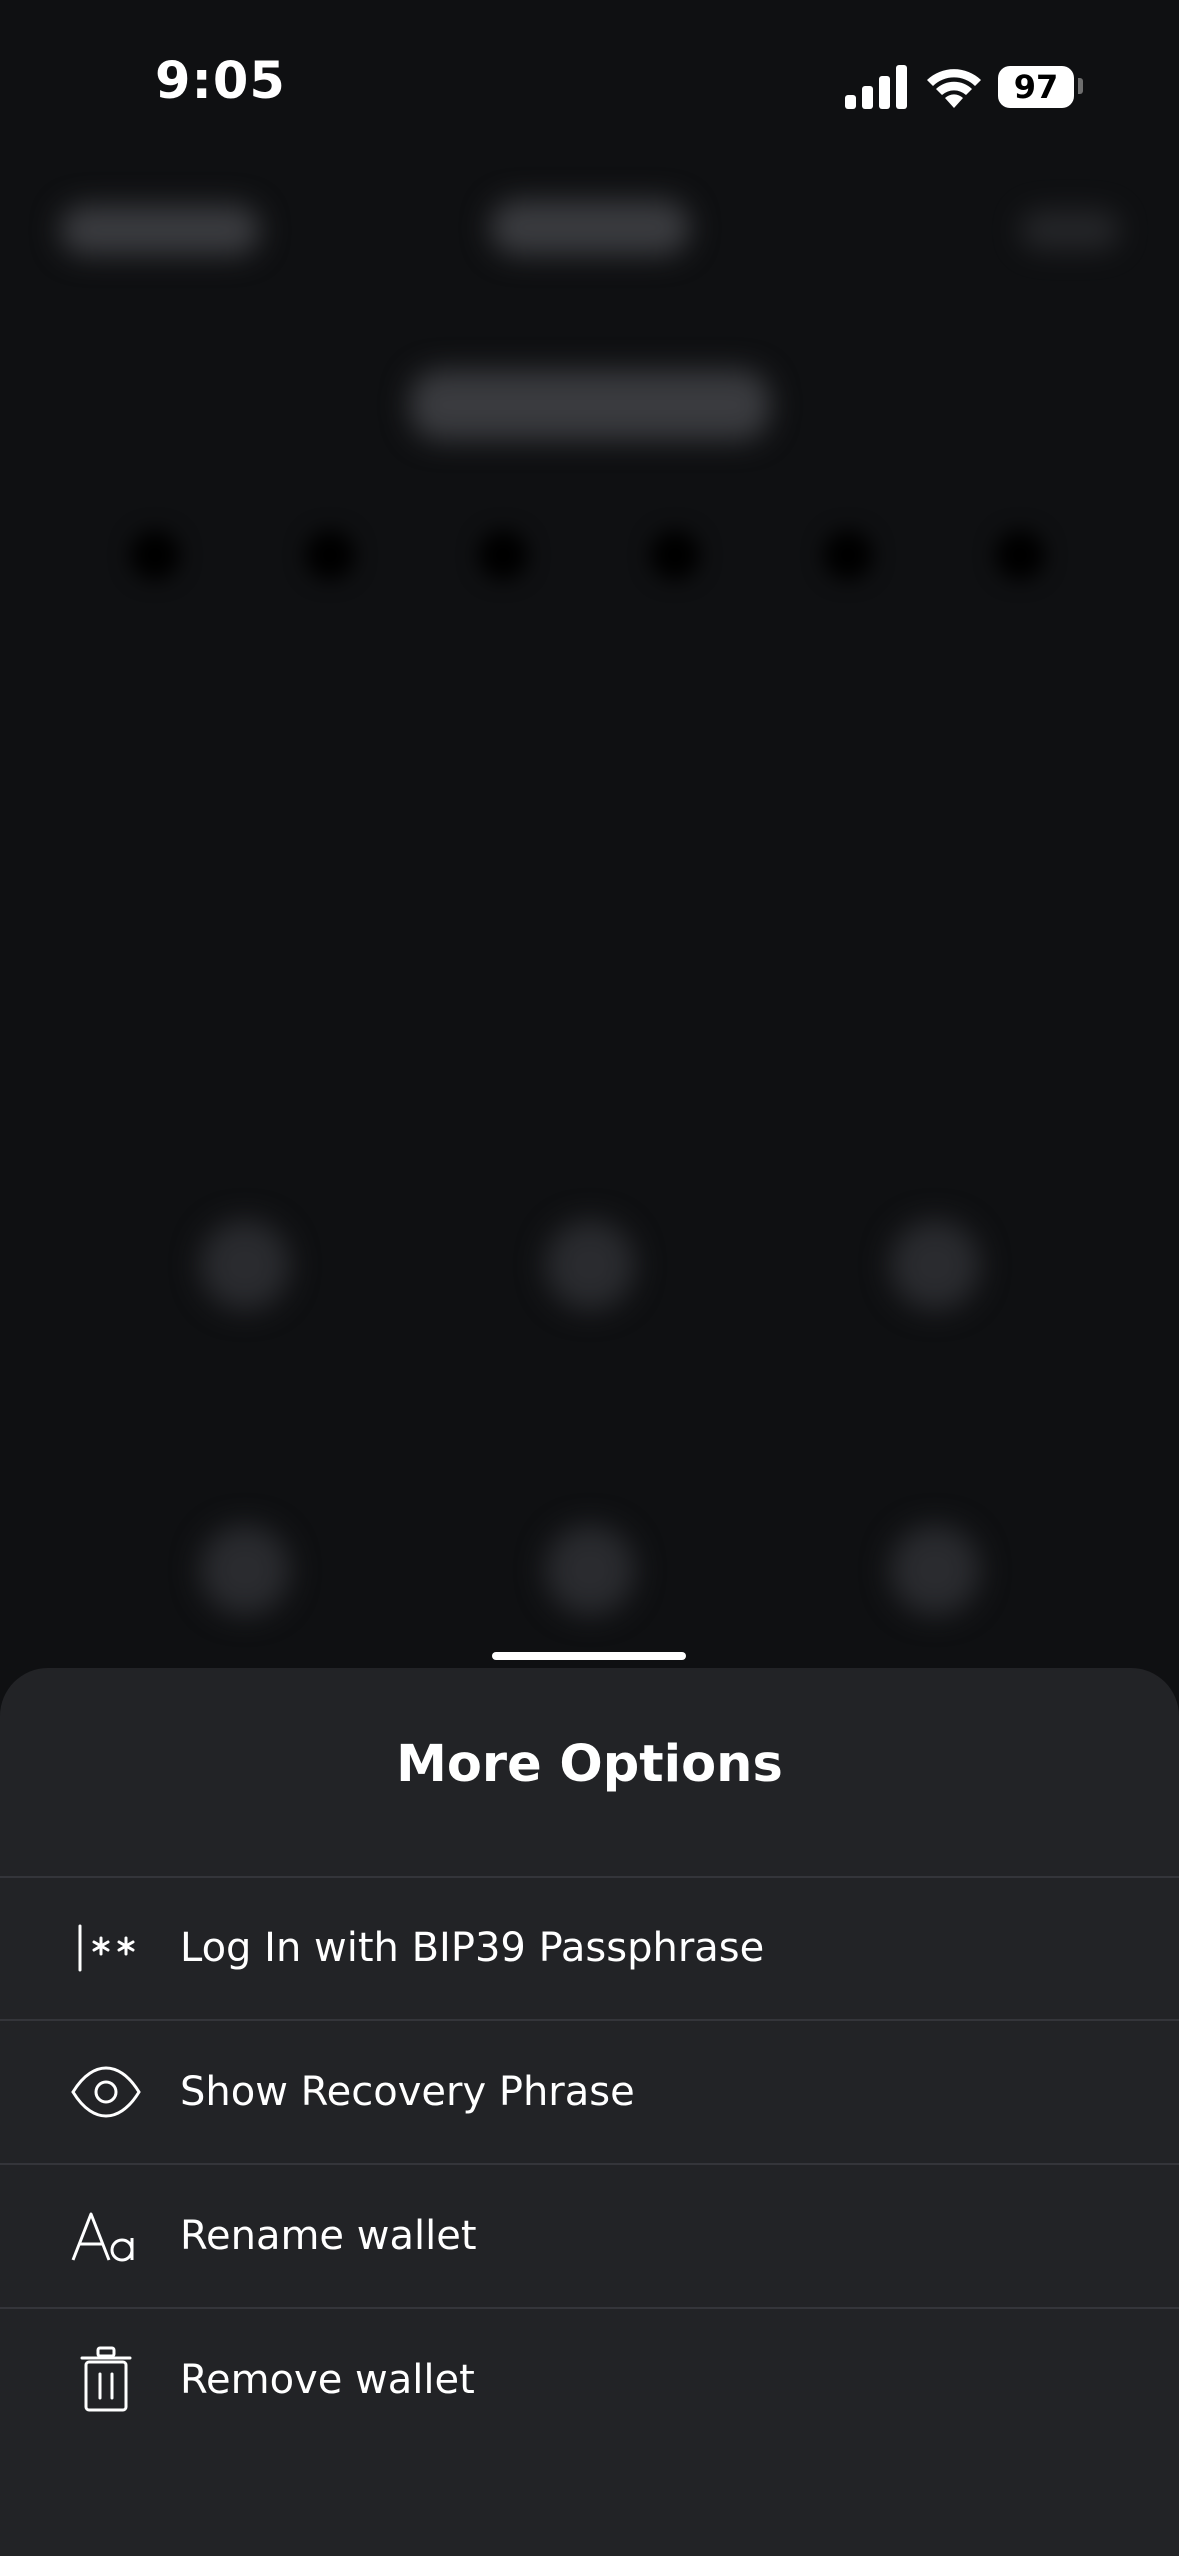  Describe the element at coordinates (1070, 230) in the screenshot. I see `blurred-header-right` at that location.